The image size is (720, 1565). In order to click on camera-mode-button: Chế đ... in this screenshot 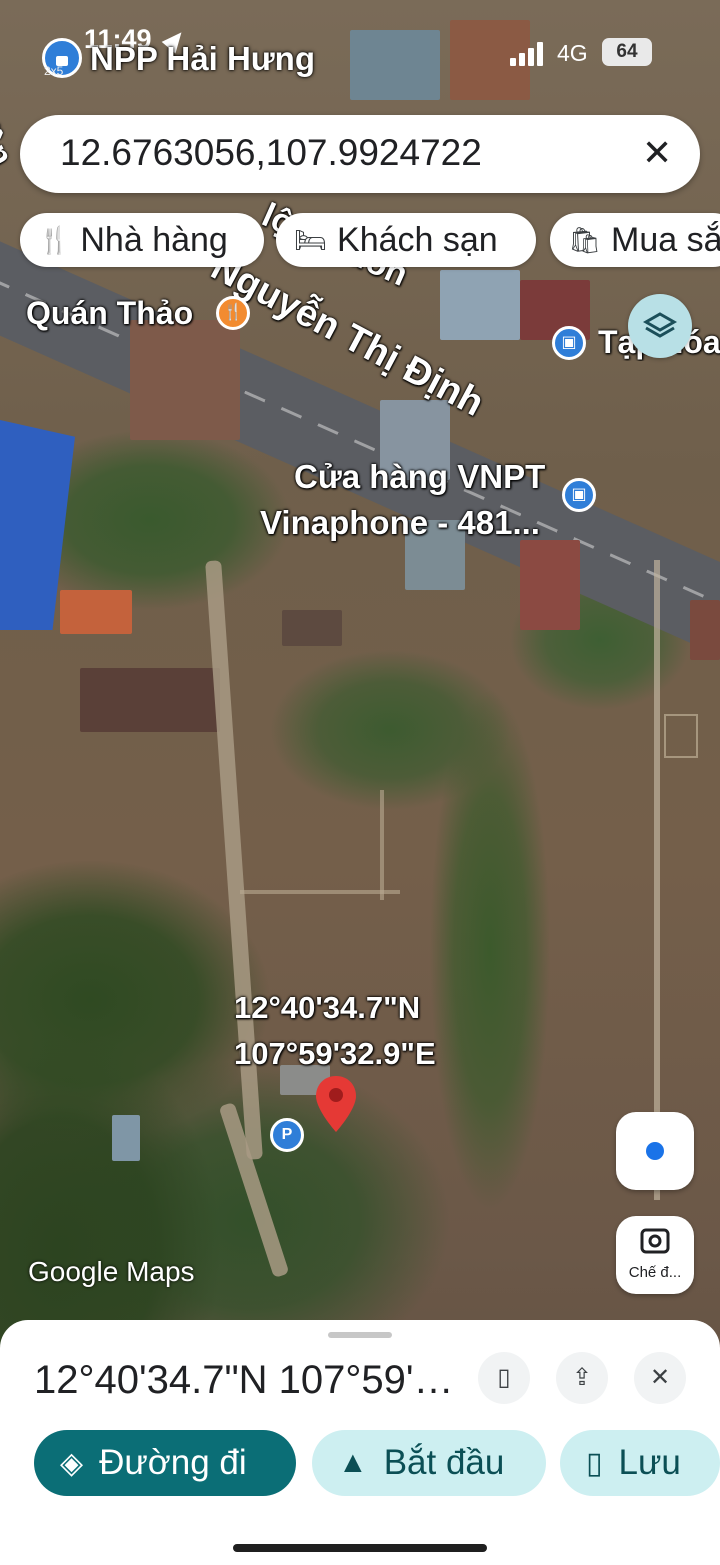, I will do `click(655, 1255)`.